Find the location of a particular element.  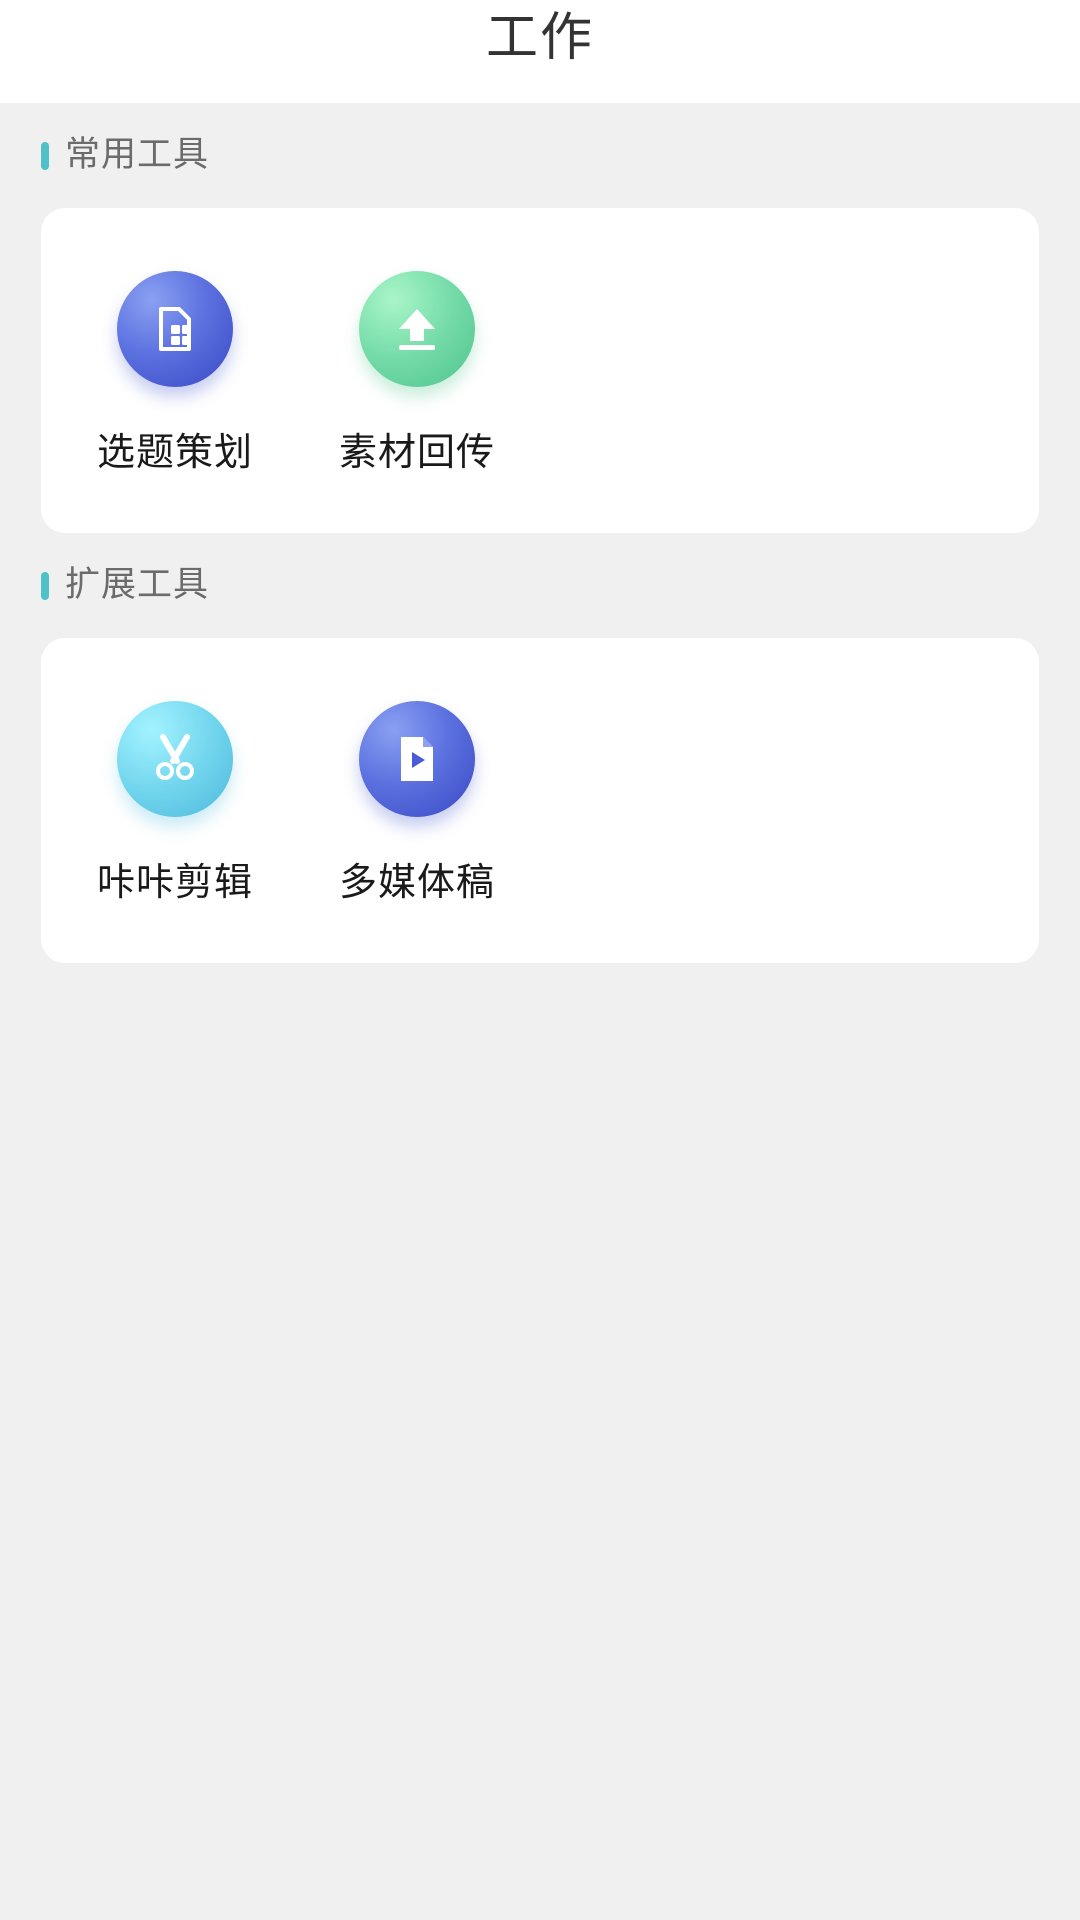

video-file-icon is located at coordinates (417, 759).